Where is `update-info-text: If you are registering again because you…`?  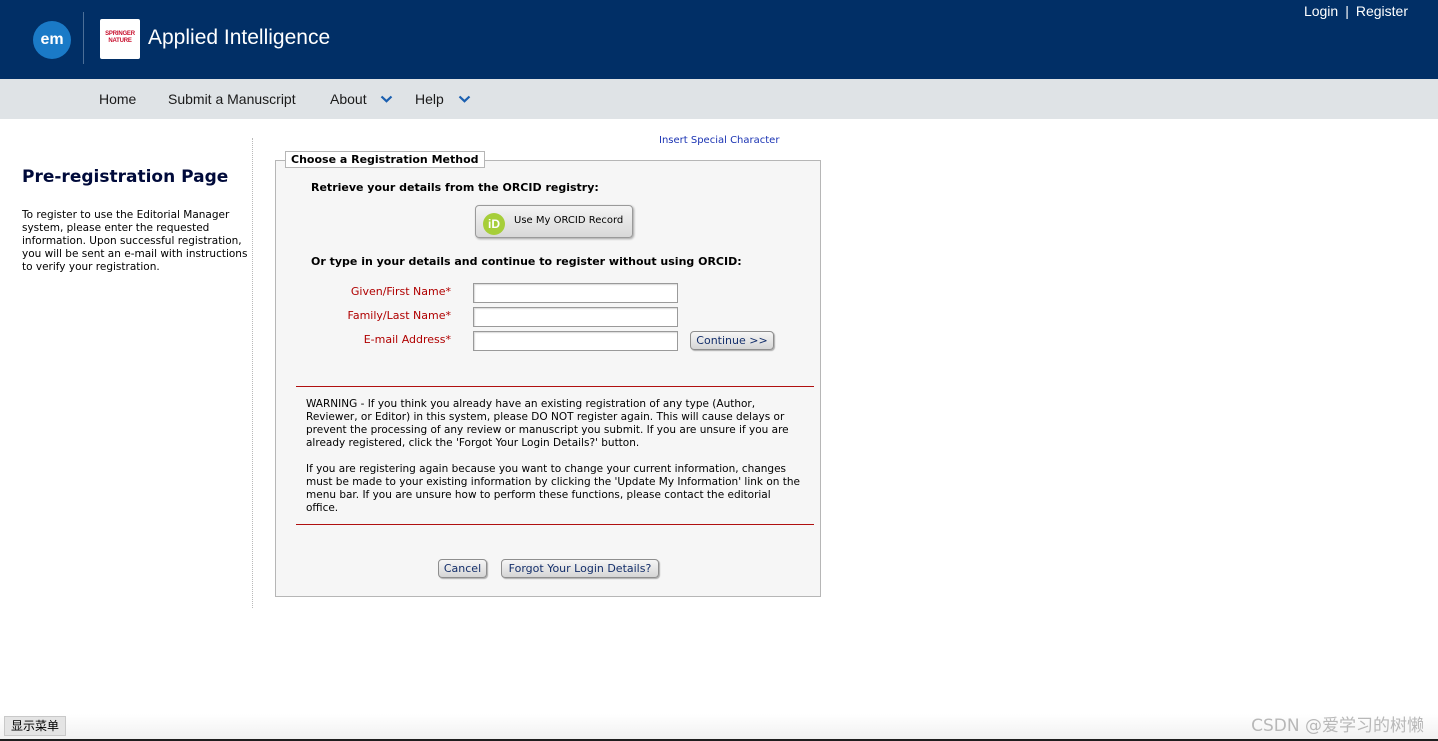 update-info-text: If you are registering again because you… is located at coordinates (553, 488).